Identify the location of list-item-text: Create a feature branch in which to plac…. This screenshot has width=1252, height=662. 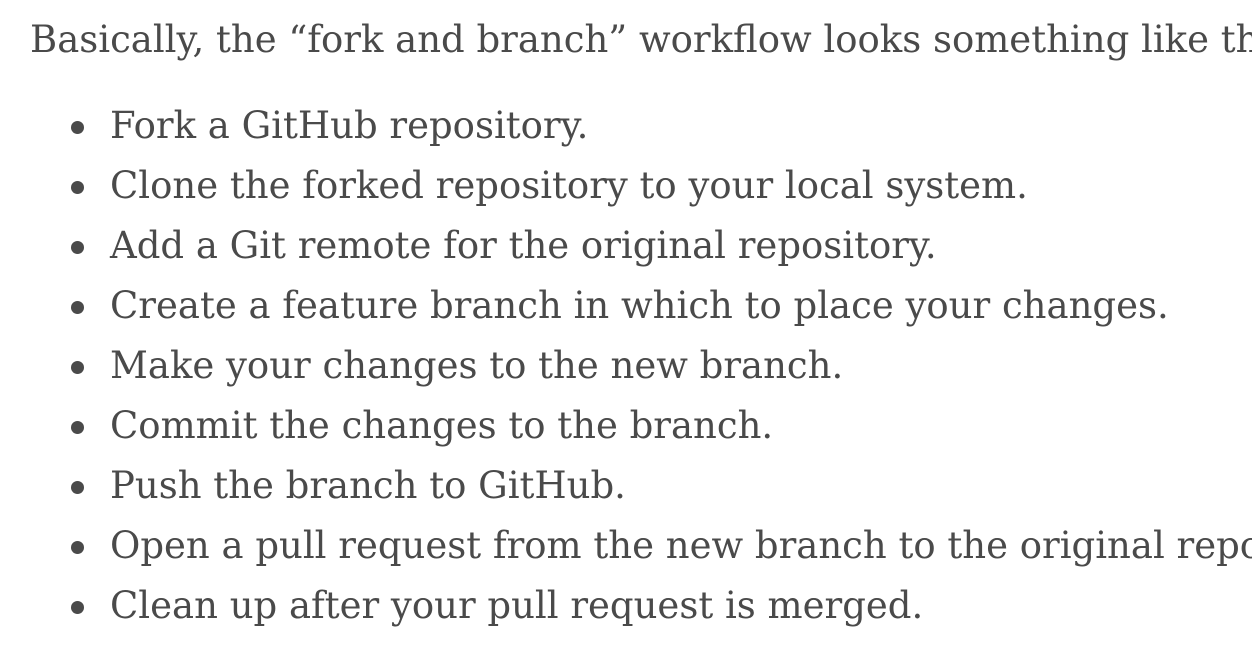
(639, 305).